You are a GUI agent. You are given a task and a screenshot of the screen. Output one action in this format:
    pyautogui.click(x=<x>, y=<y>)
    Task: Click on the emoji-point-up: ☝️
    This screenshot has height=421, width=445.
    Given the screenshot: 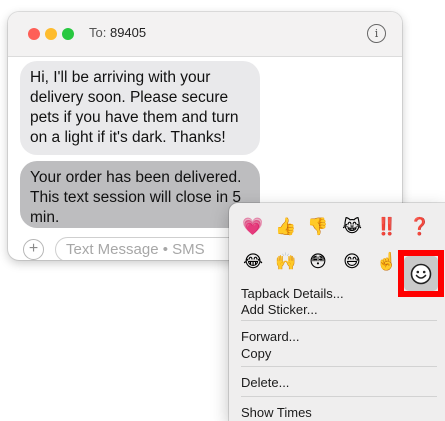 What is the action you would take?
    pyautogui.click(x=387, y=262)
    